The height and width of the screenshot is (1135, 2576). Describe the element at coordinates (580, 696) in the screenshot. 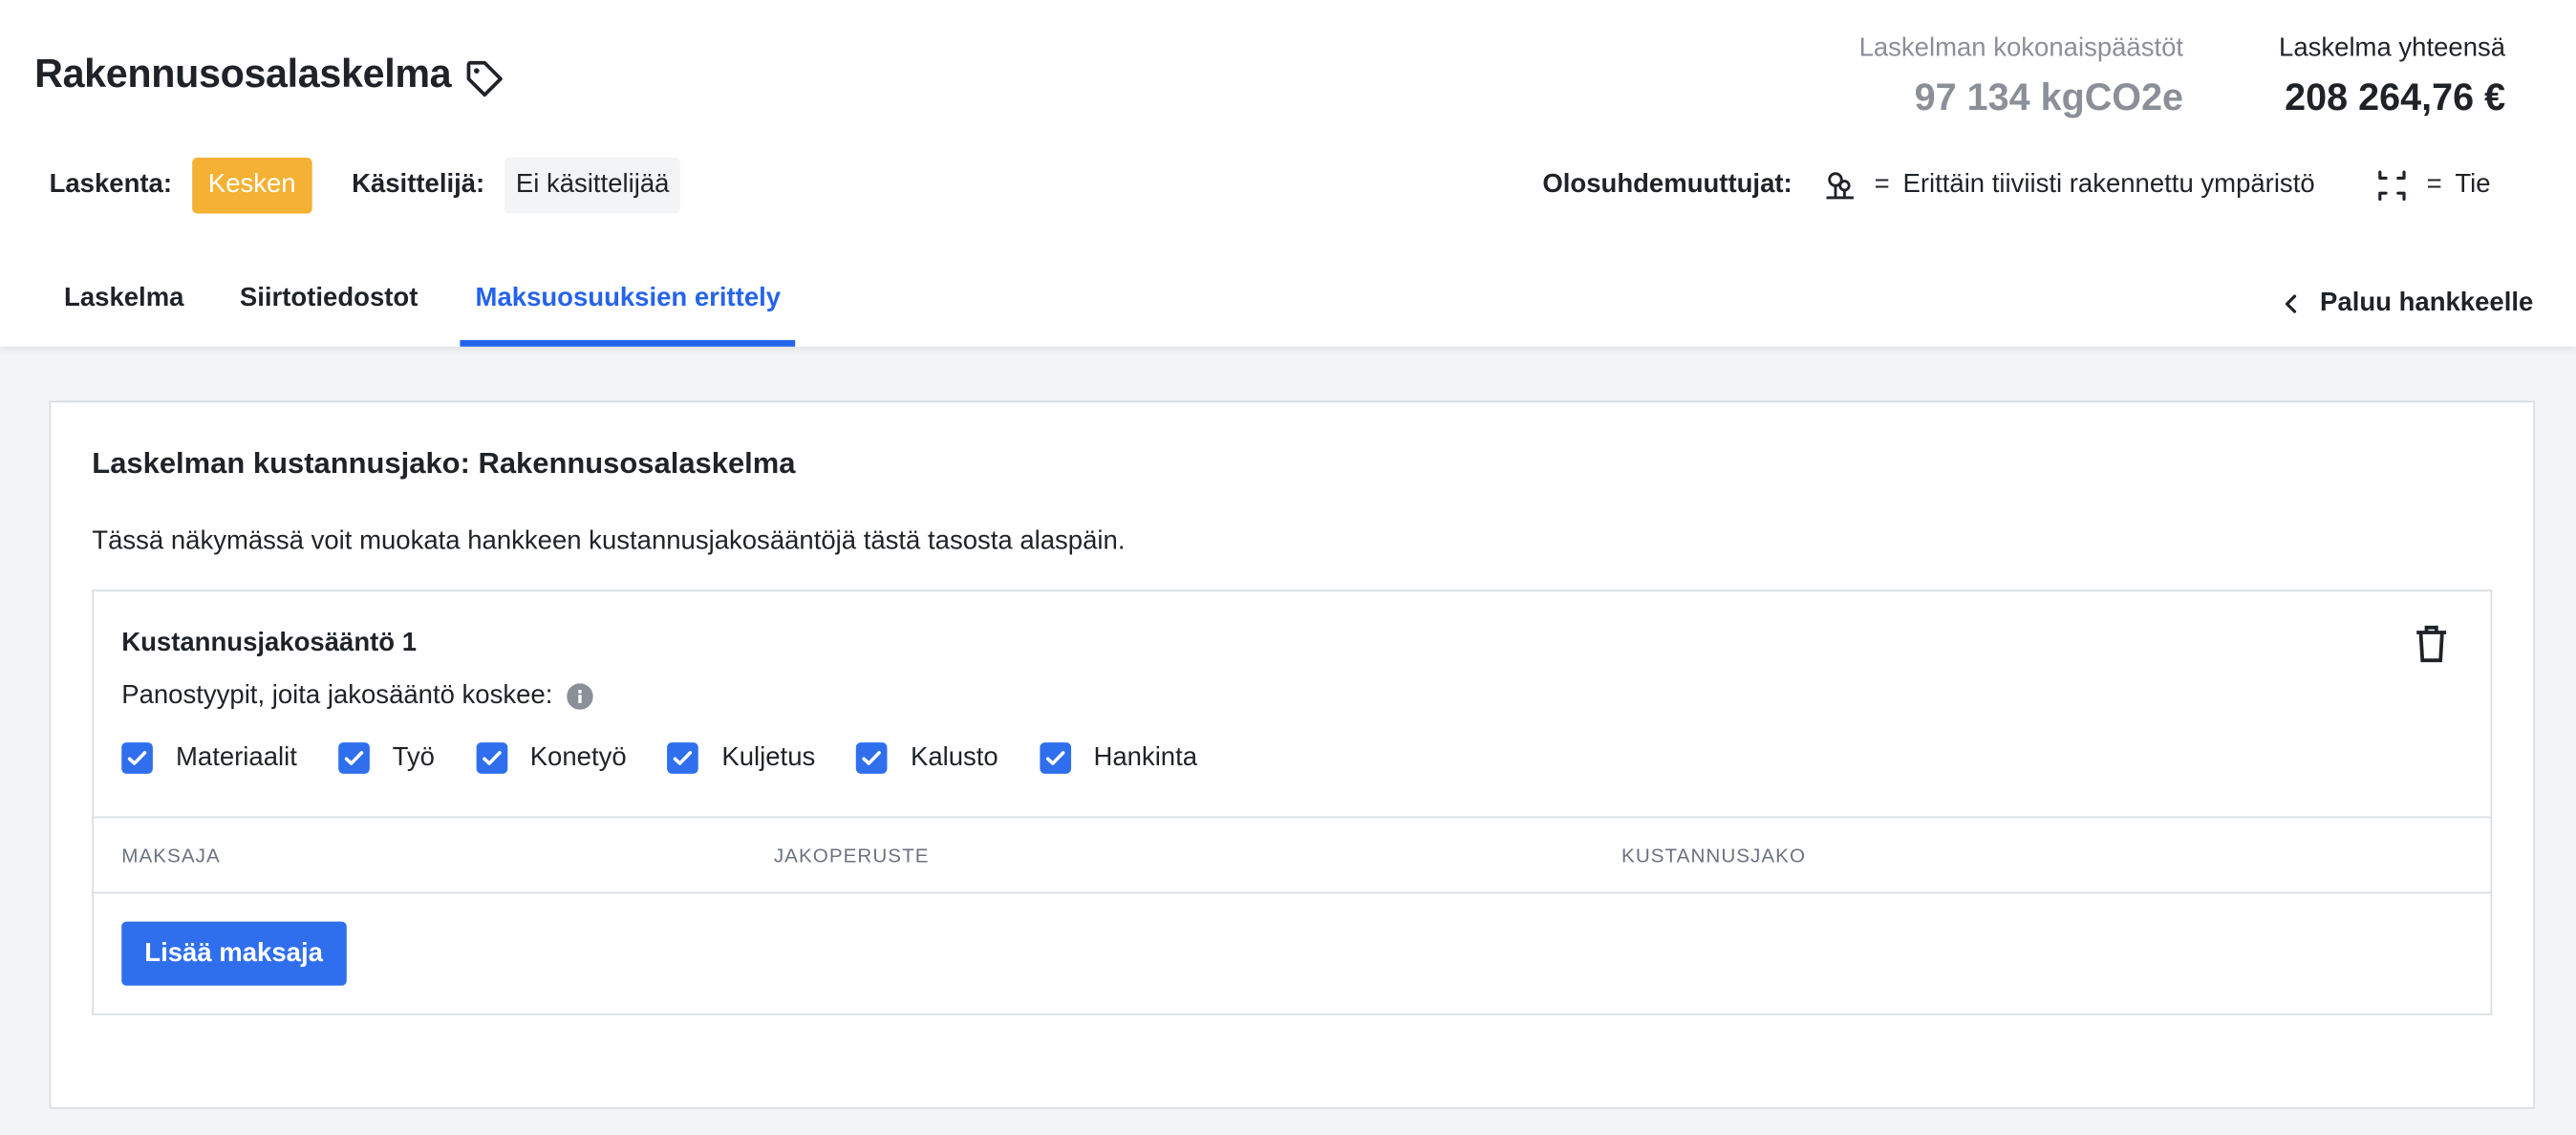

I see `info-icon` at that location.